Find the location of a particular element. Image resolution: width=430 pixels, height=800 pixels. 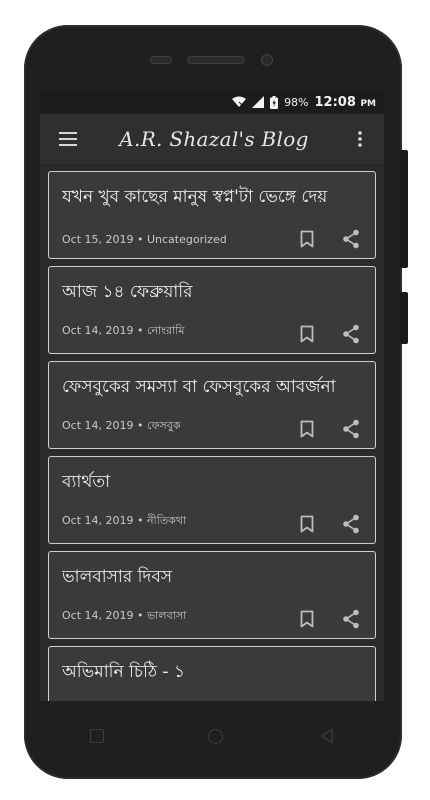

recent-apps-icon is located at coordinates (97, 736).